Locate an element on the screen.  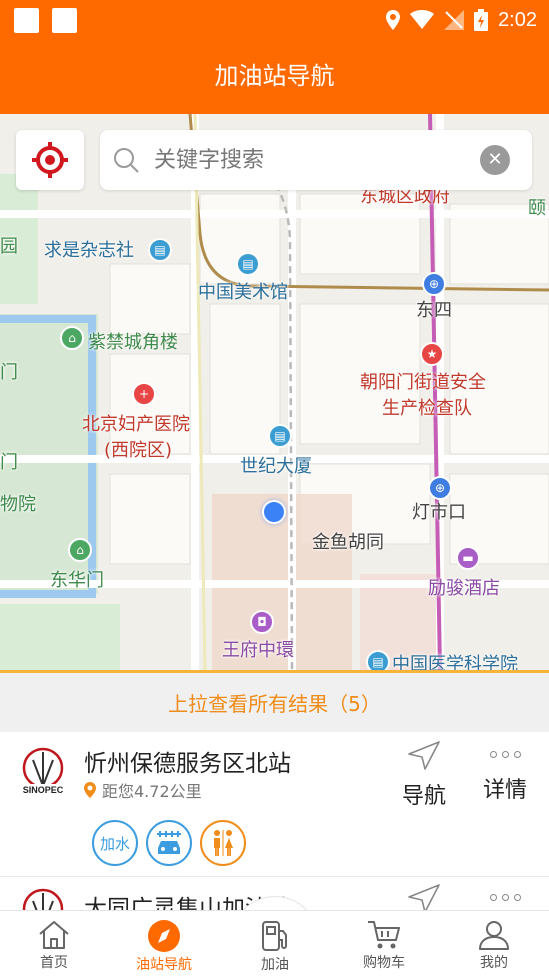
tab-label: 购物车 is located at coordinates (384, 963).